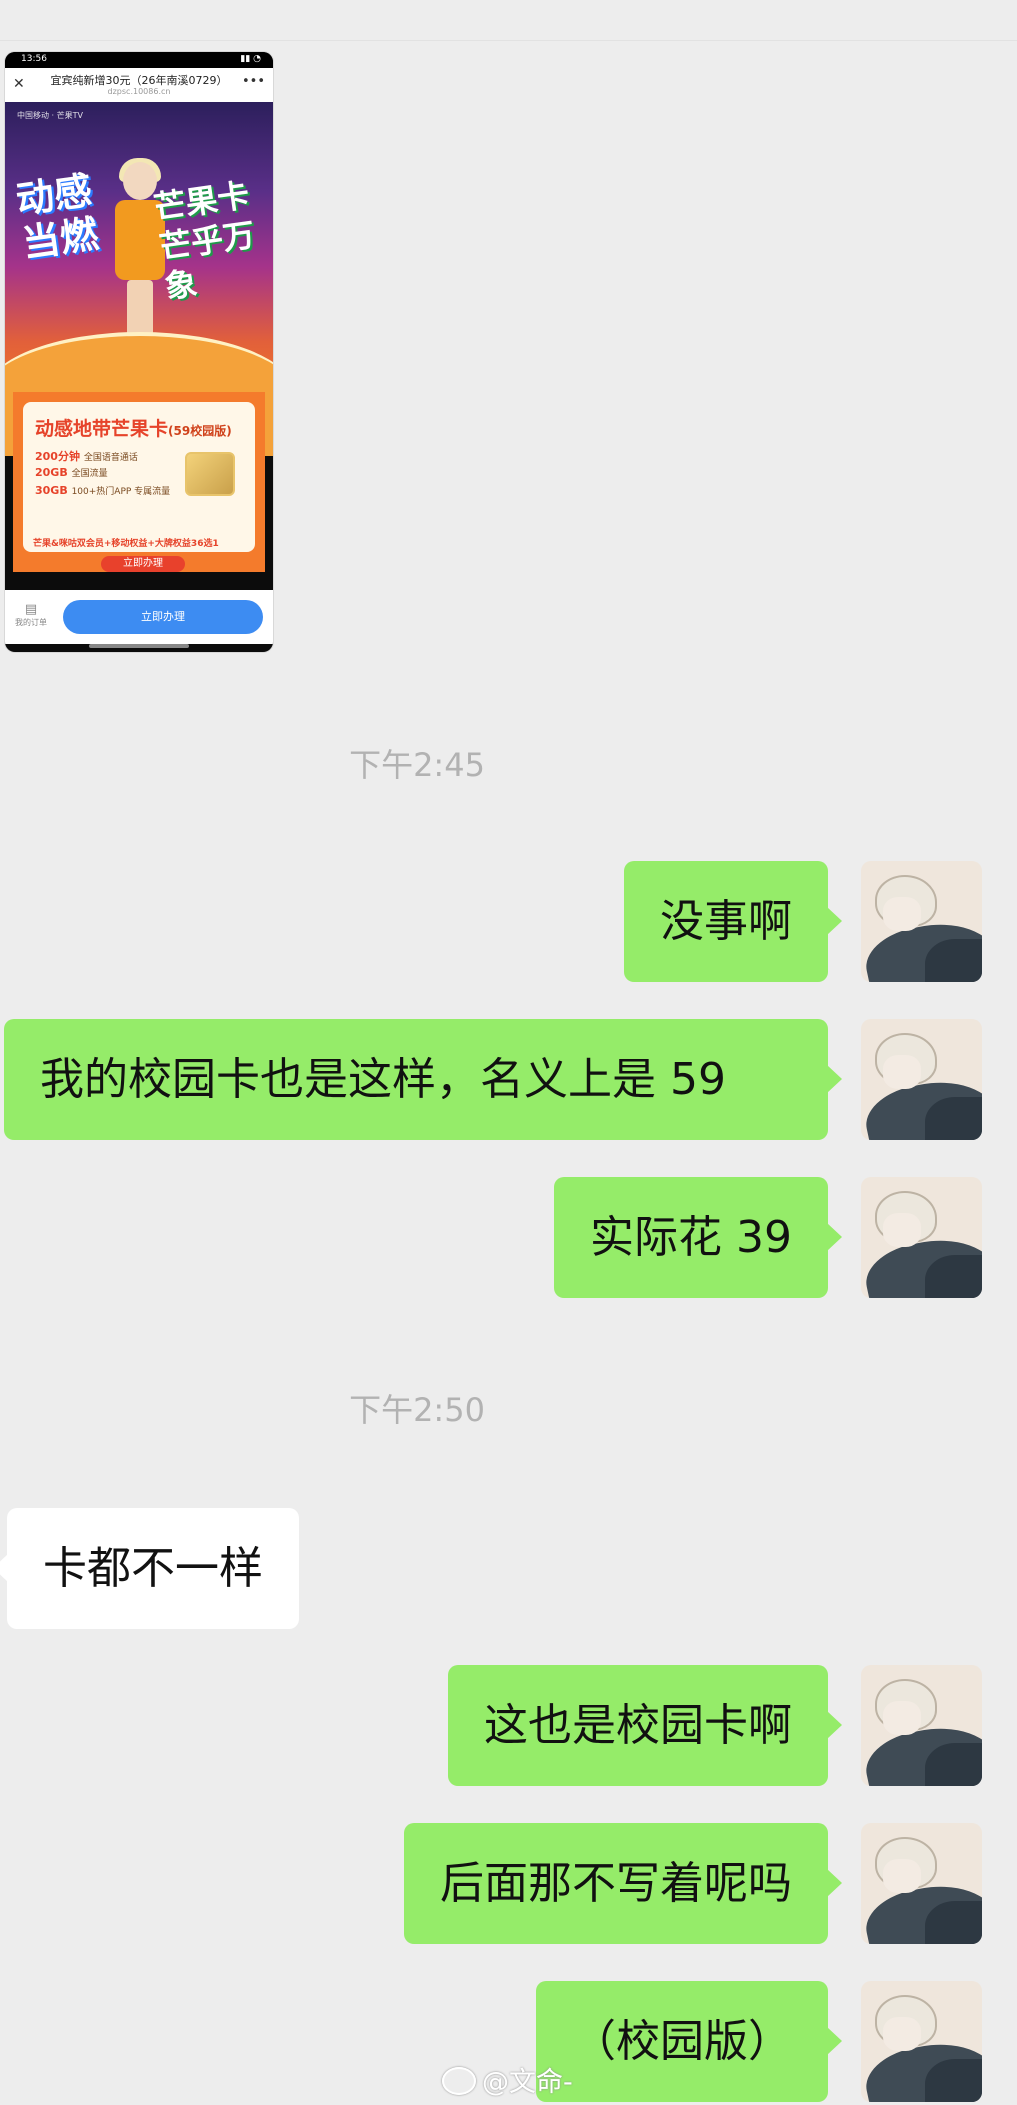 The height and width of the screenshot is (2105, 1017). What do you see at coordinates (527, 2082) in the screenshot?
I see `watermark-text: @文命-` at bounding box center [527, 2082].